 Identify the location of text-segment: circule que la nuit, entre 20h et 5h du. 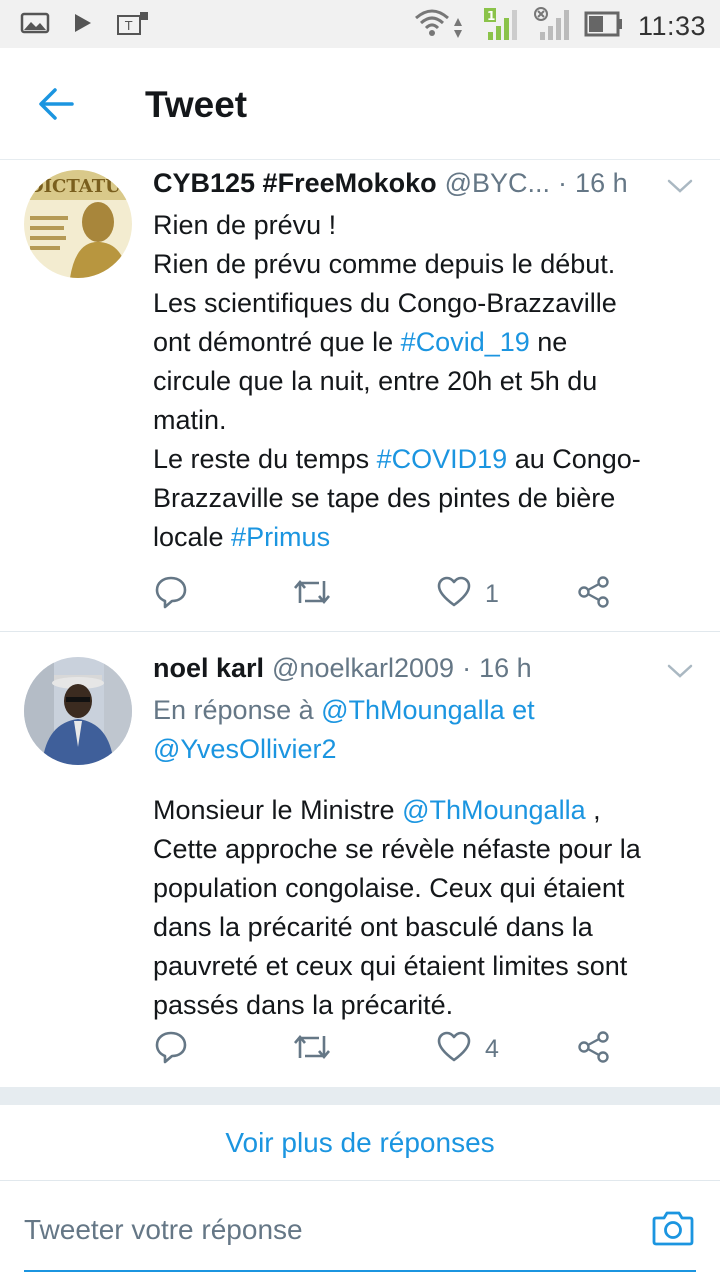
(375, 381).